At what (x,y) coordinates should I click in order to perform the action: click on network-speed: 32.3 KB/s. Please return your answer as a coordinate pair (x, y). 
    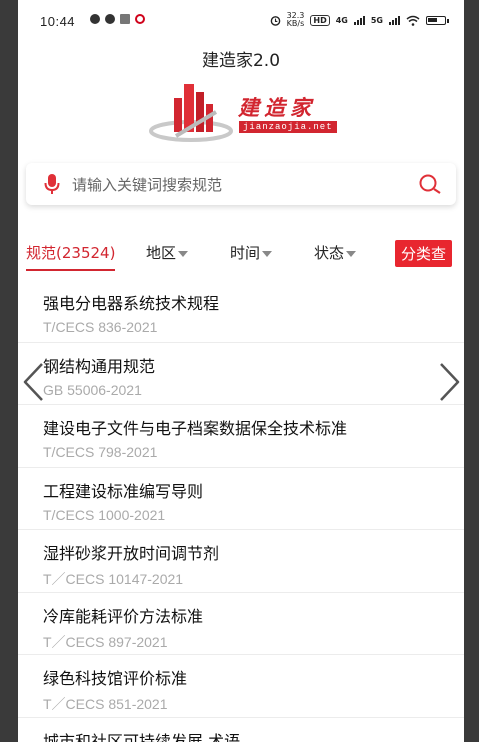
    Looking at the image, I should click on (295, 19).